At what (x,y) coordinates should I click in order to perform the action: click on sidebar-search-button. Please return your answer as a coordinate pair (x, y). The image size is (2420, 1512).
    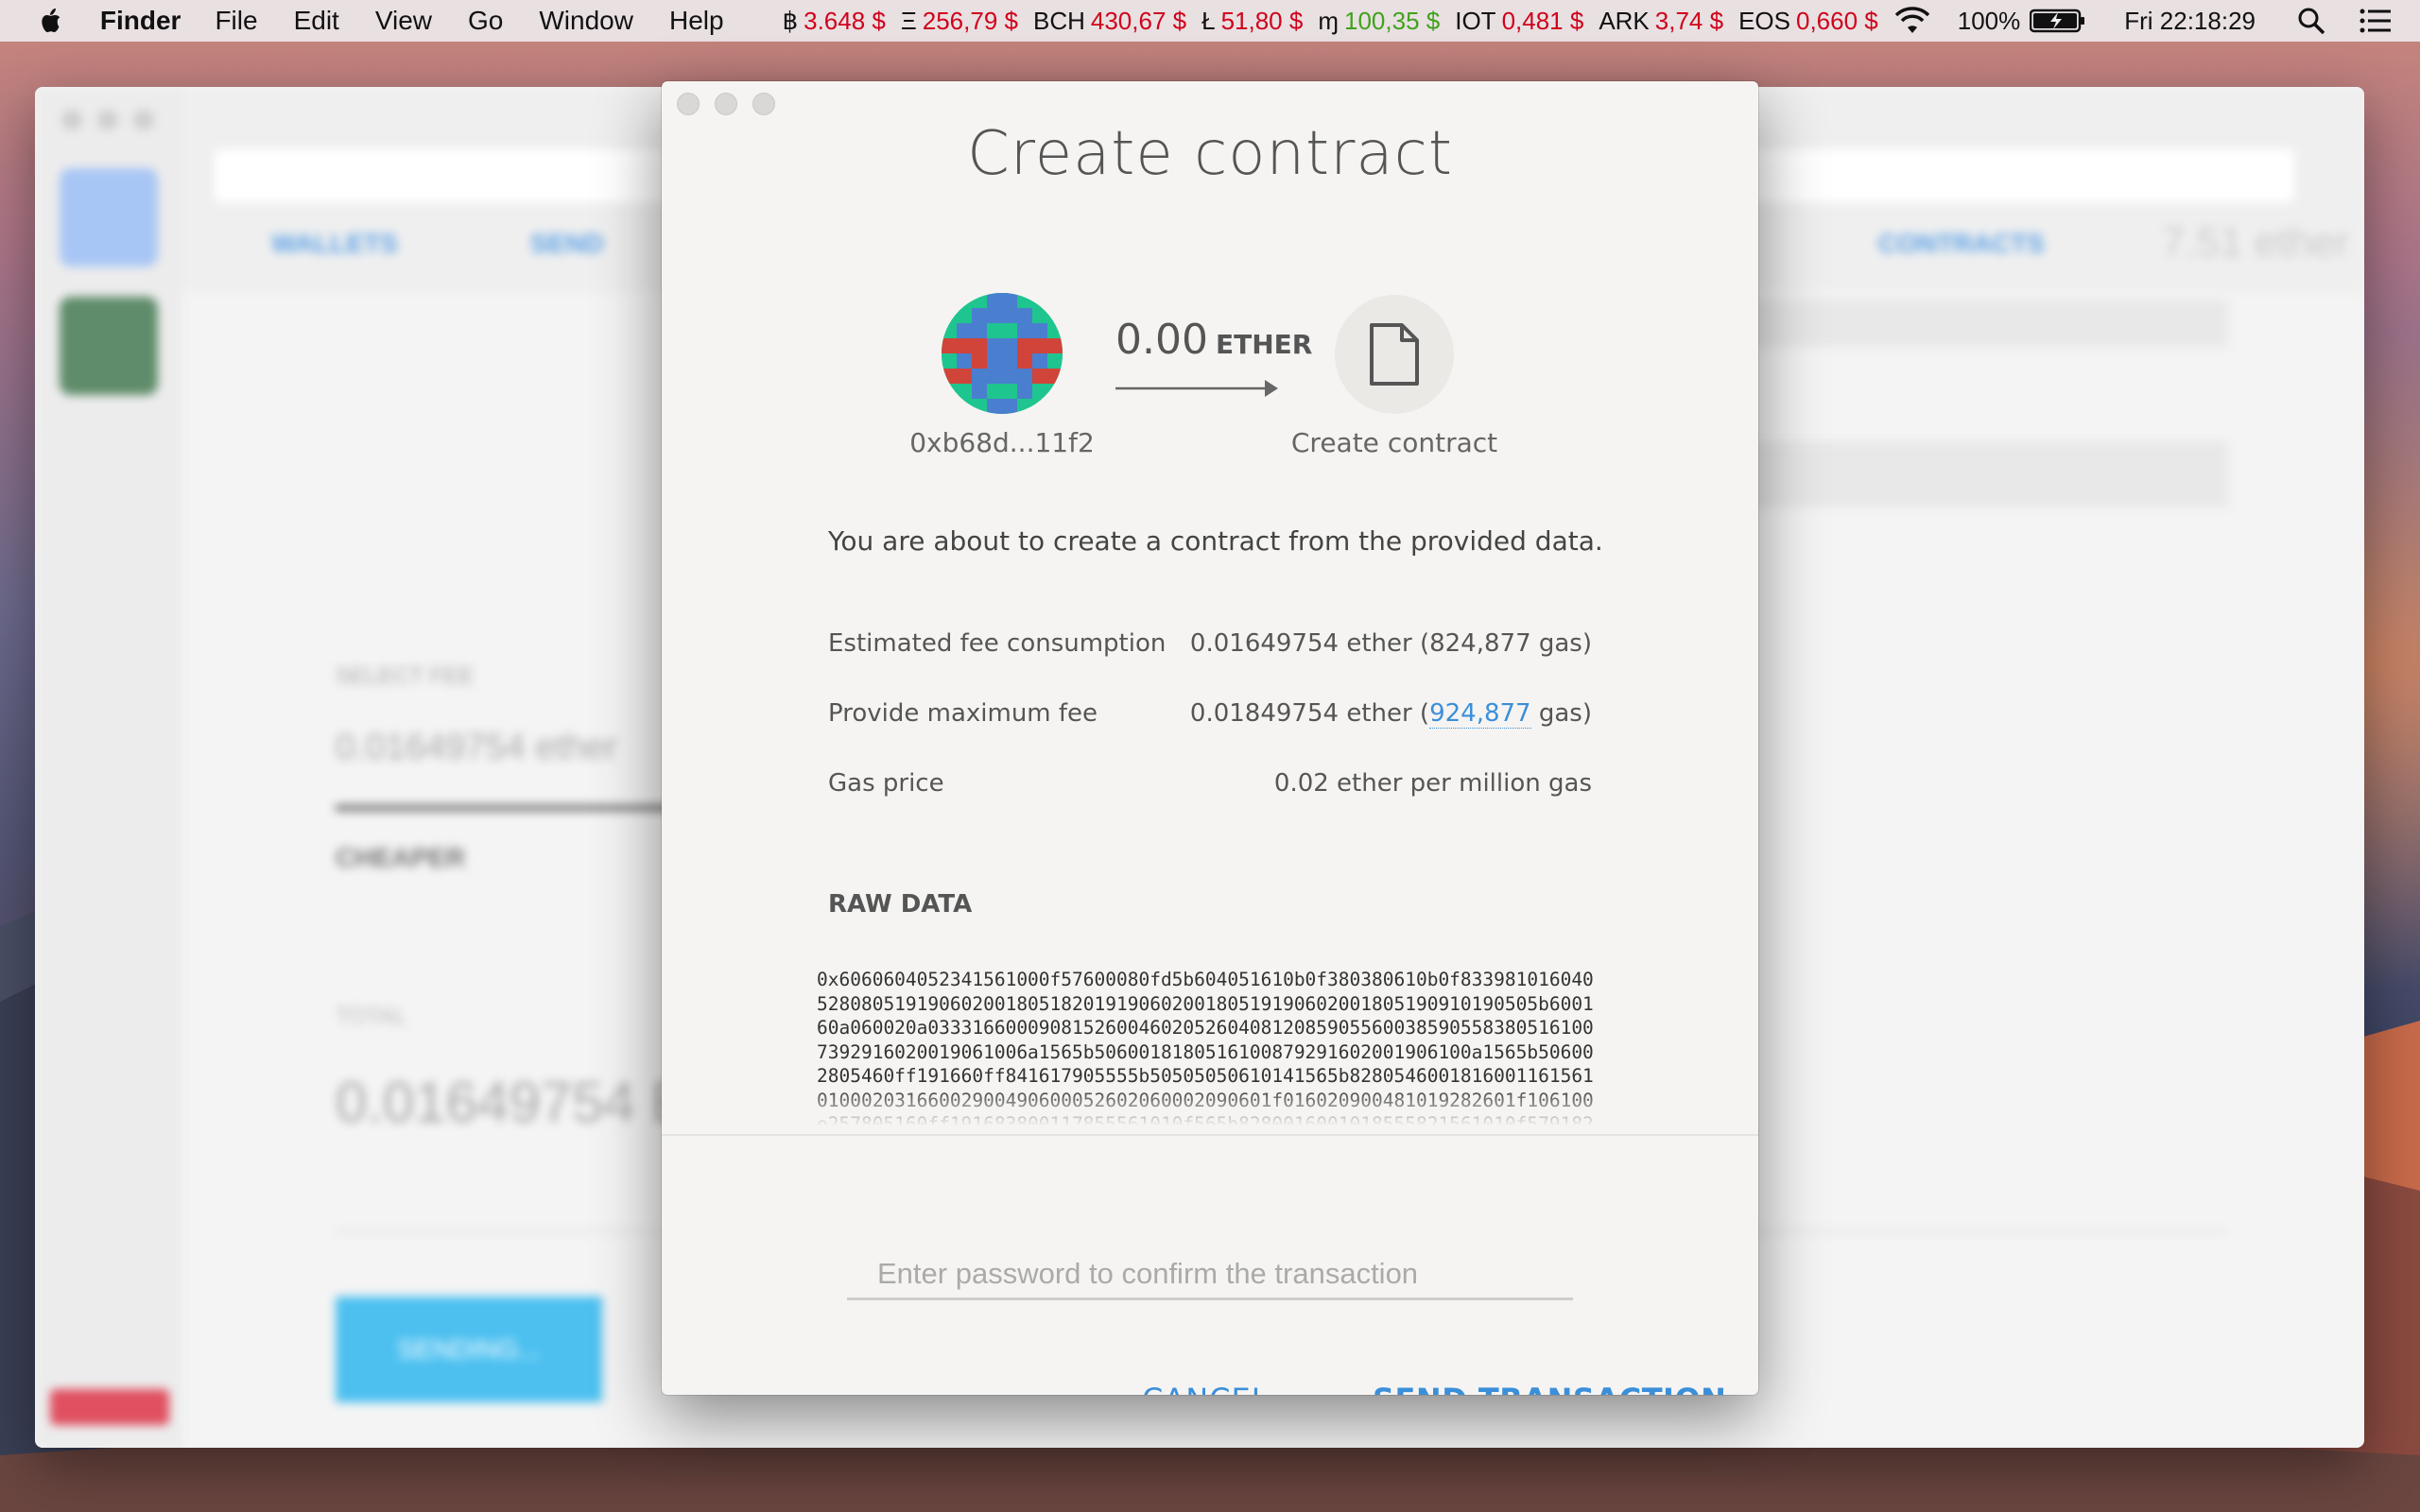
    Looking at the image, I should click on (109, 217).